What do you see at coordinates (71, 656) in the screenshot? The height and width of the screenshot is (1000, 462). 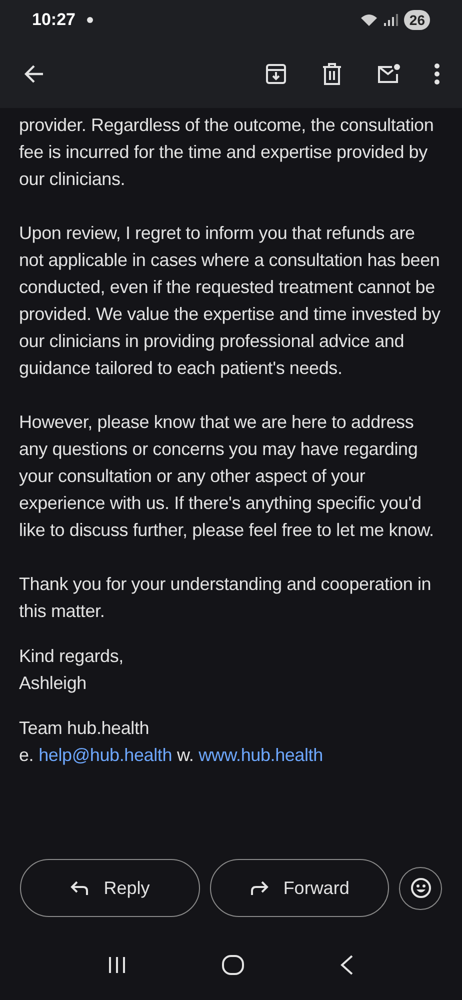 I see `signature-line: Kind regards,` at bounding box center [71, 656].